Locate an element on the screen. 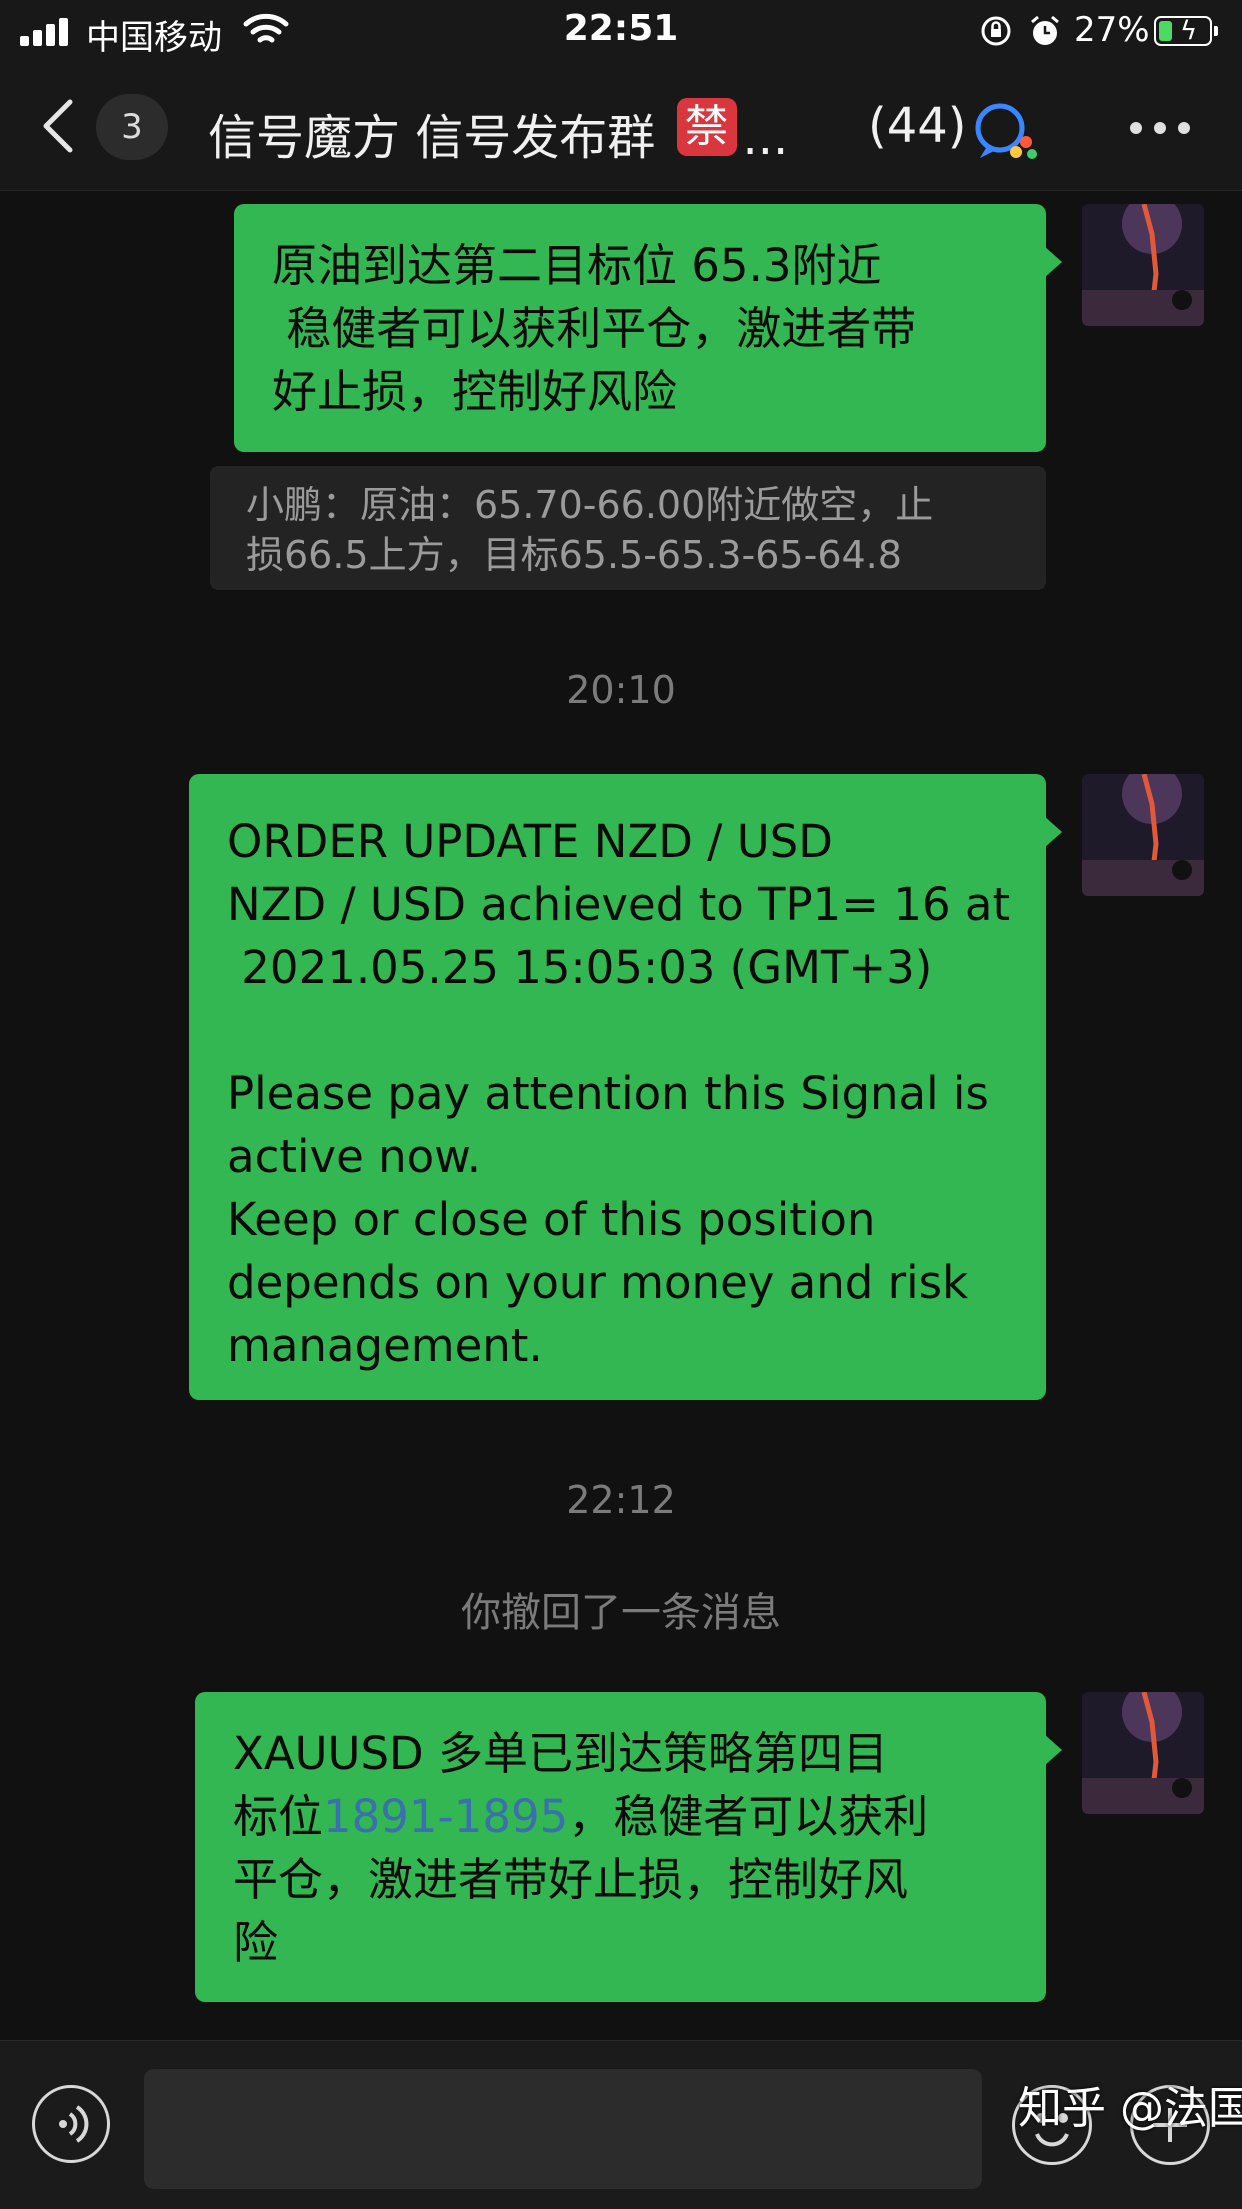 Image resolution: width=1242 pixels, height=2209 pixels. message-line: 好止损，控制好风险 is located at coordinates (475, 391).